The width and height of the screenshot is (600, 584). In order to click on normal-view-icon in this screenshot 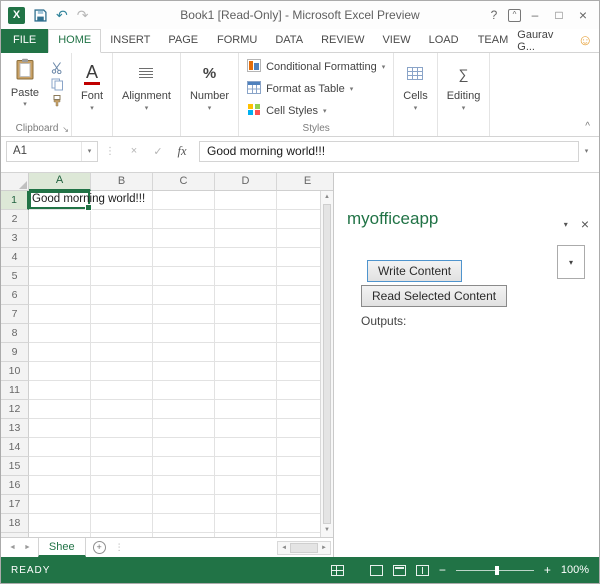, I will do `click(376, 570)`.